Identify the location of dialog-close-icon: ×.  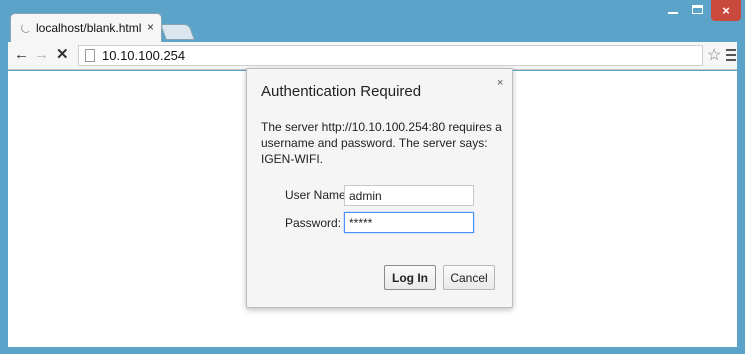
(500, 83).